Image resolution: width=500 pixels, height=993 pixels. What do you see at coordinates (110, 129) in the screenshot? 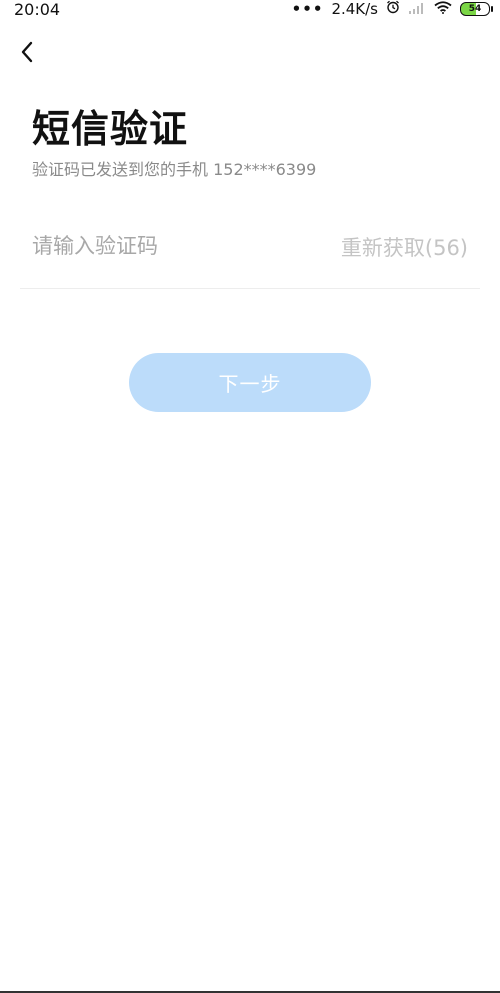
I see `page-title: 短信验证` at bounding box center [110, 129].